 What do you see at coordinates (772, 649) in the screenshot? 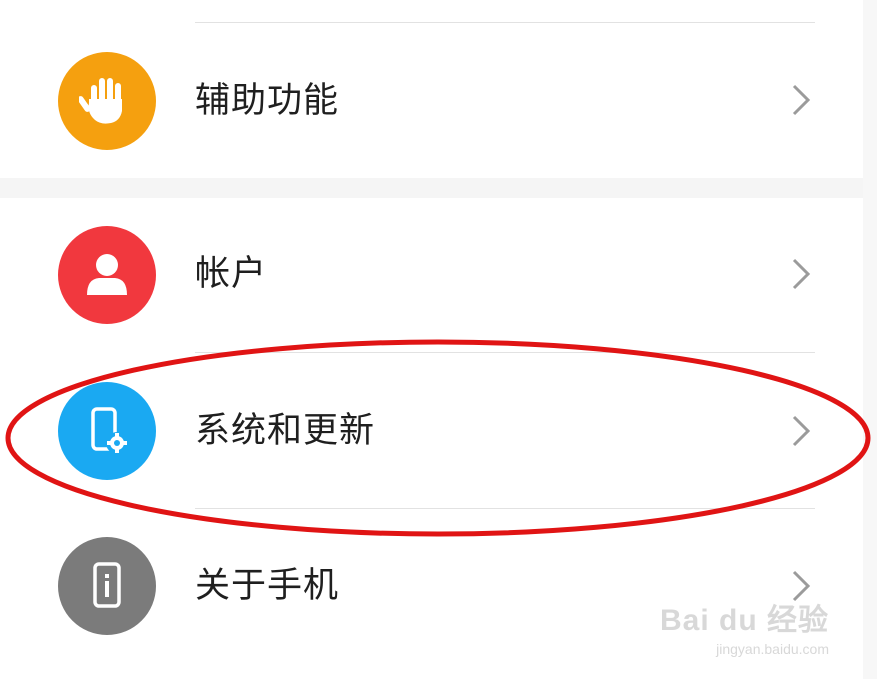
I see `watermark-url: jingyan.baidu.com` at bounding box center [772, 649].